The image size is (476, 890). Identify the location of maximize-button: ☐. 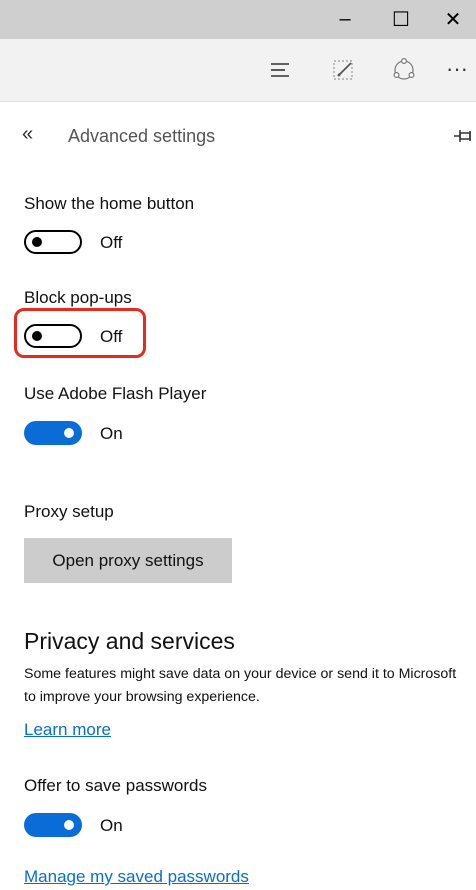
(401, 19).